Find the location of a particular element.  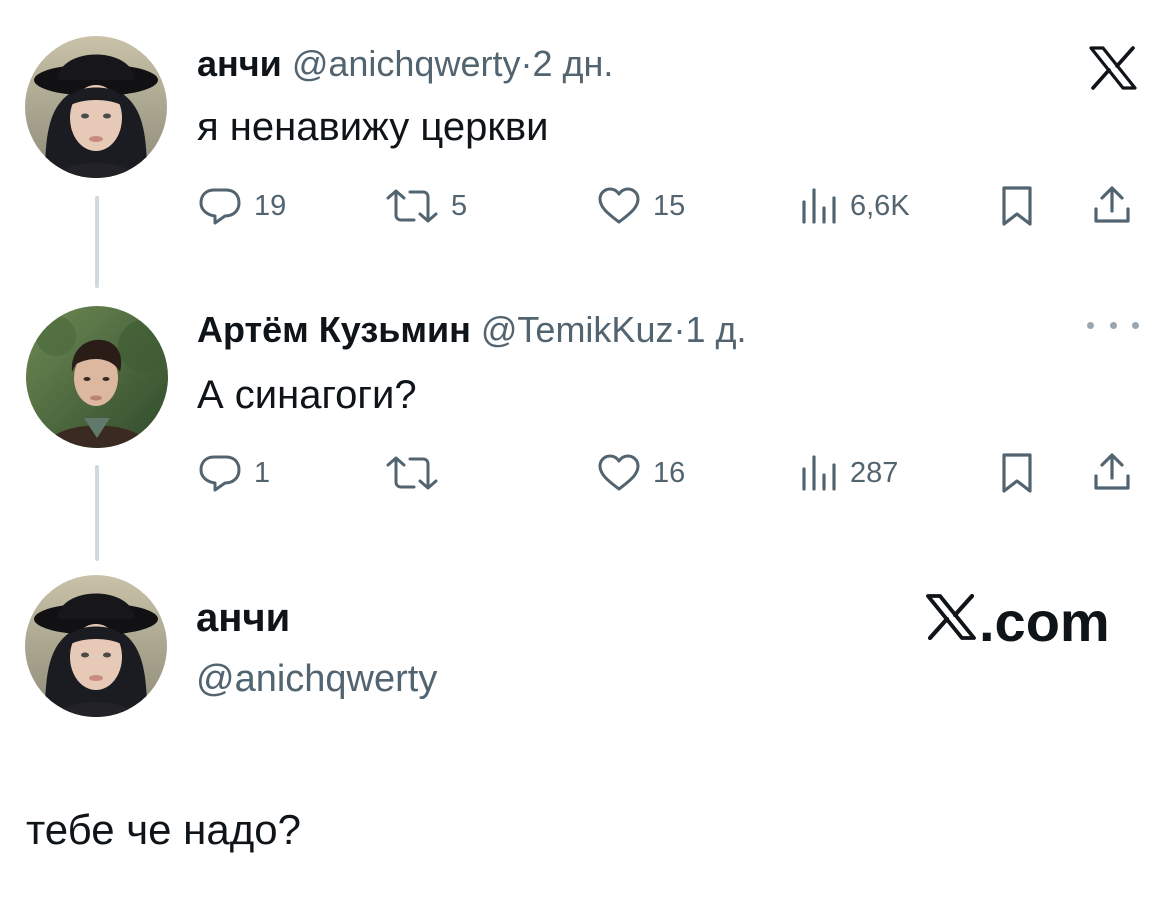

views-count: 287 is located at coordinates (874, 473).